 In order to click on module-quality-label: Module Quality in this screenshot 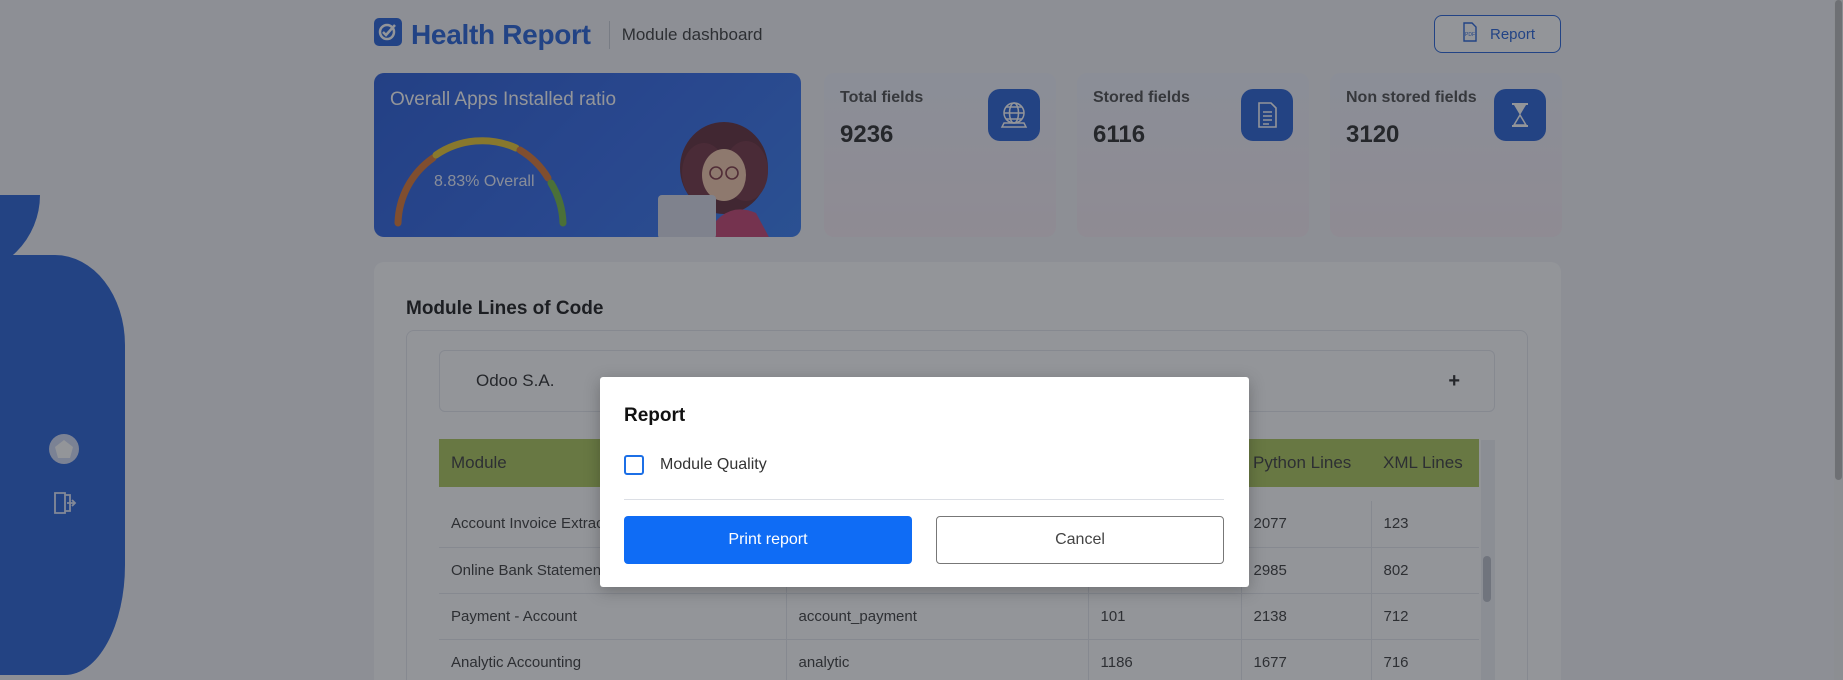, I will do `click(713, 465)`.